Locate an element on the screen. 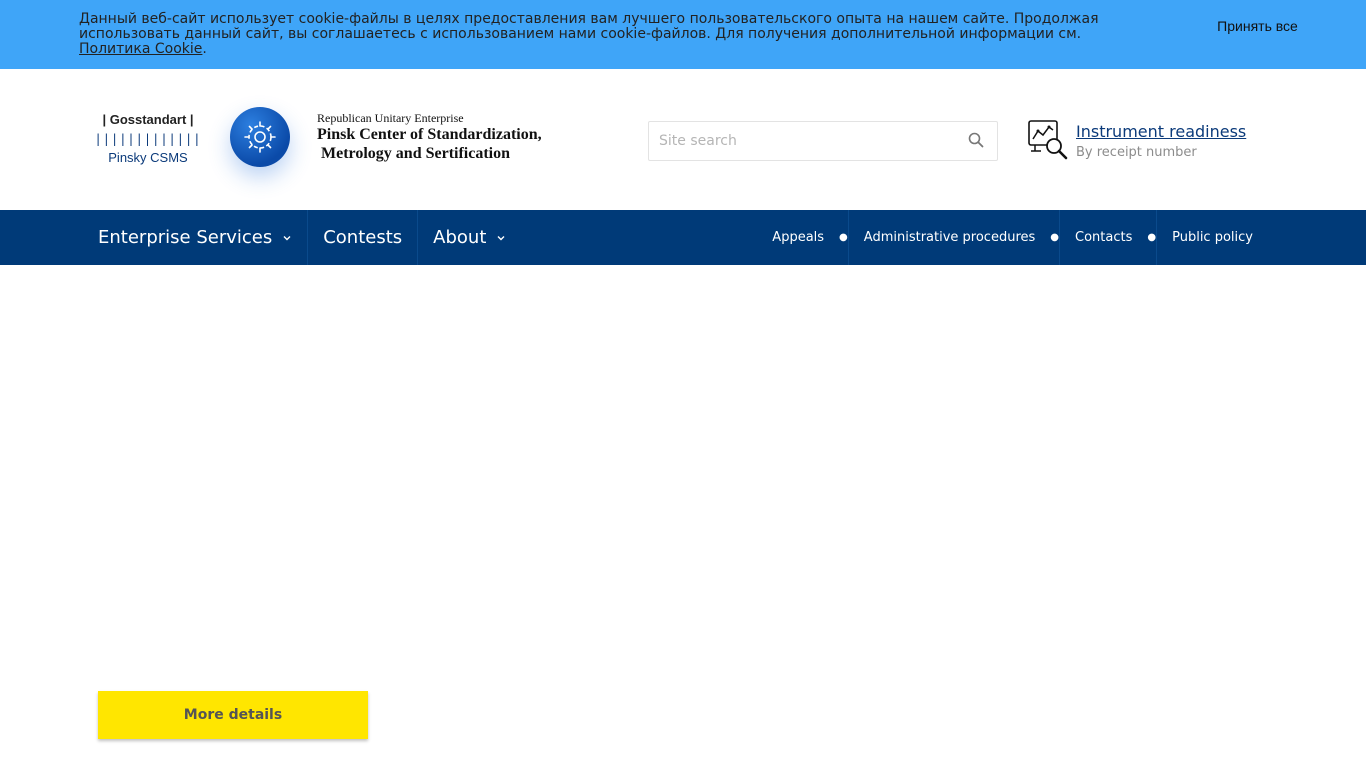  accept-all-cookies-button: Принять все is located at coordinates (1257, 26).